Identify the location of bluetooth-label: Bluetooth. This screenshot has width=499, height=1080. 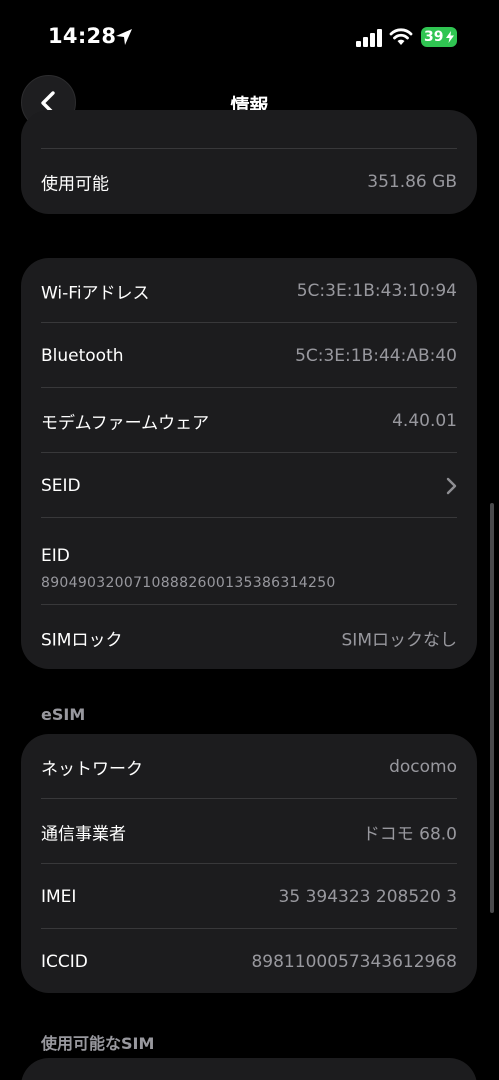
(82, 355).